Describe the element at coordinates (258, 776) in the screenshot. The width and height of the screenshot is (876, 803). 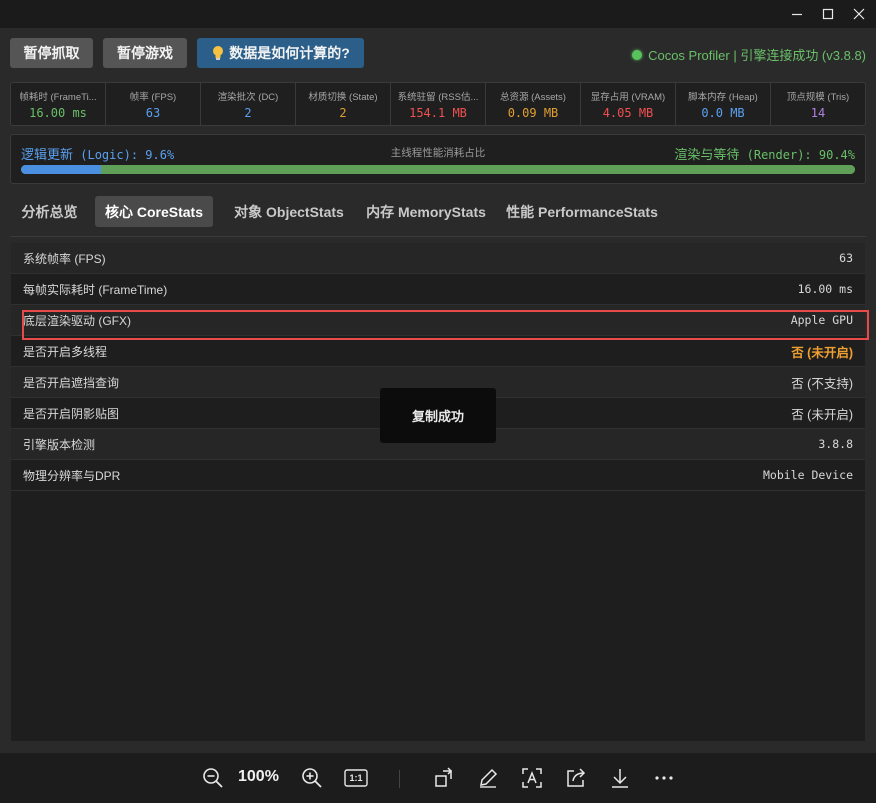
I see `zoom-level: 100%` at that location.